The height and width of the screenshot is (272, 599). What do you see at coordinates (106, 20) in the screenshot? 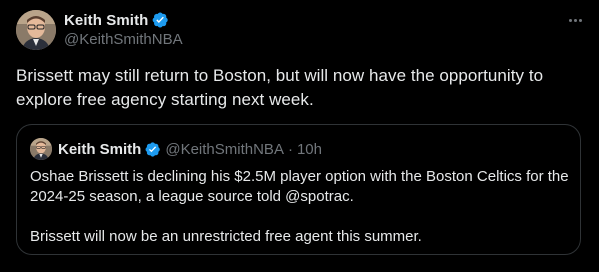
I see `author-display-name: Keith Smith` at bounding box center [106, 20].